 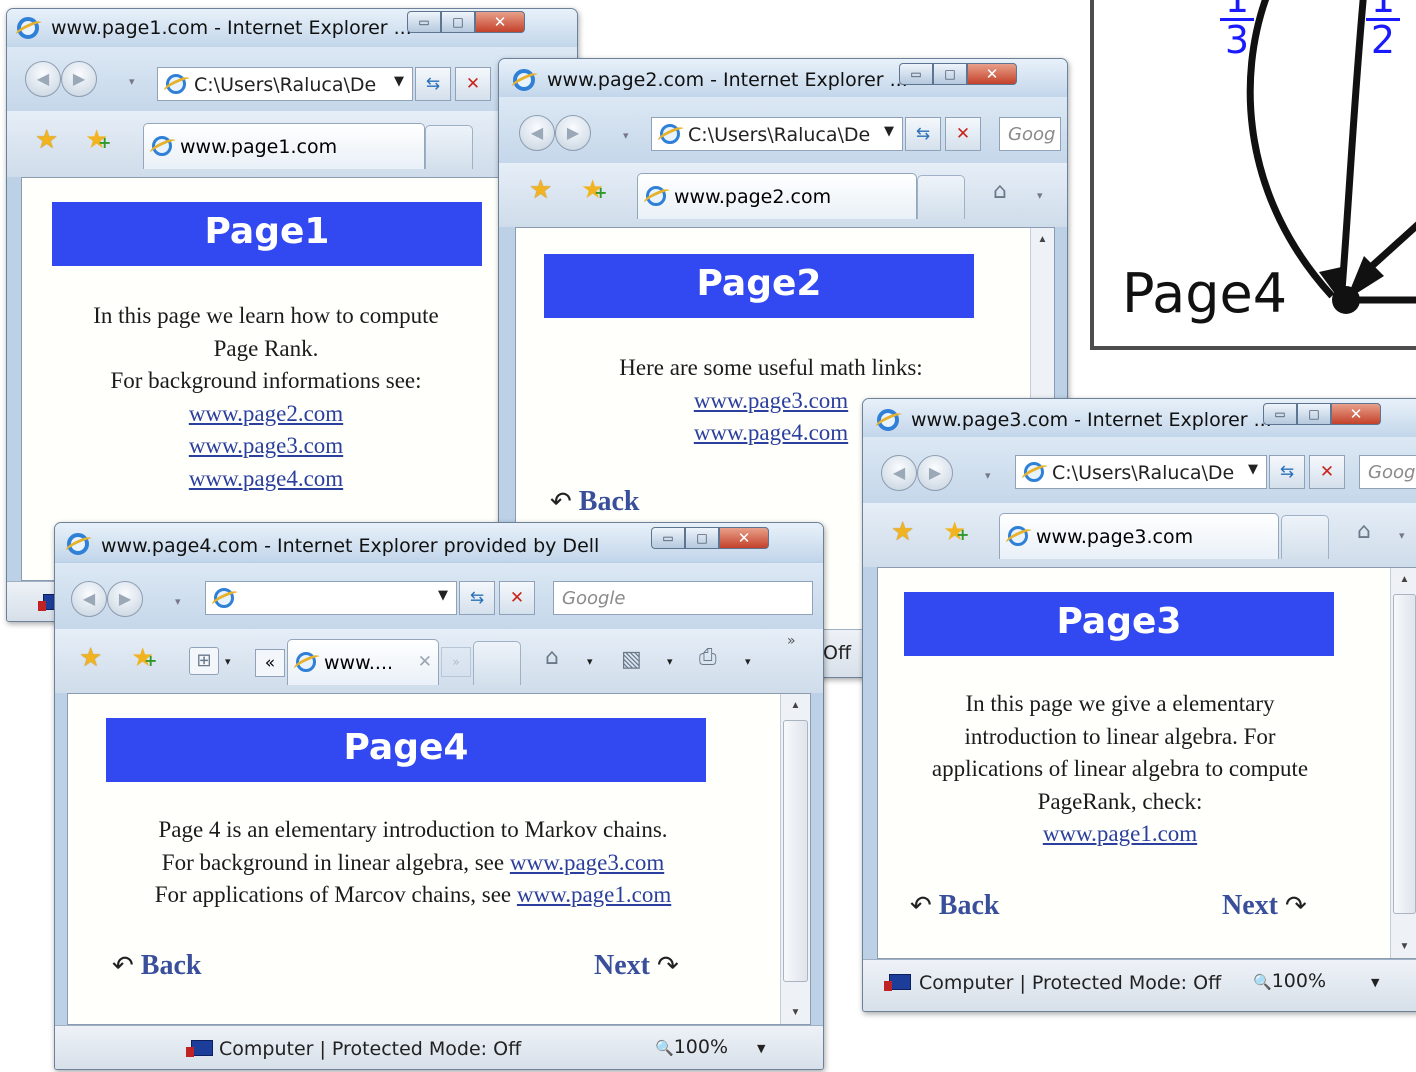 I want to click on feeds-dropdown-icon: ▾, so click(x=670, y=661).